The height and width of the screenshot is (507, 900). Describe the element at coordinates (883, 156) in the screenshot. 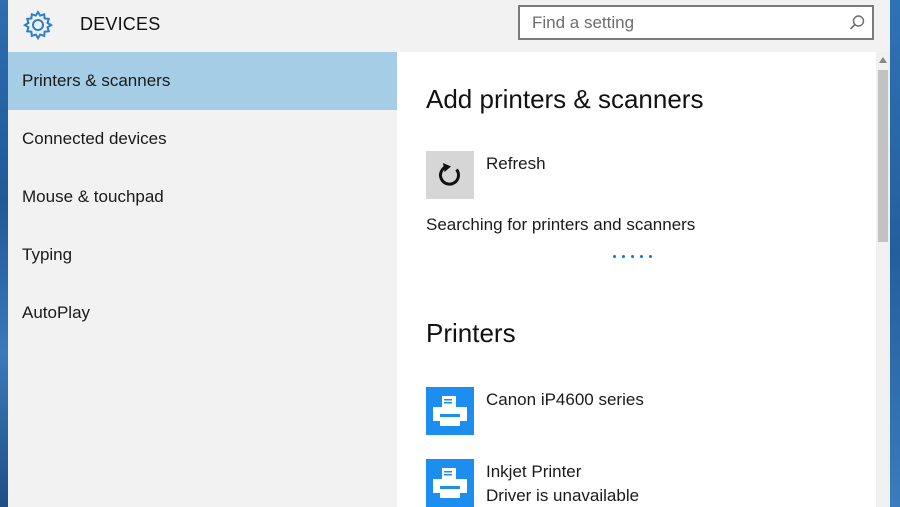

I see `scroll-thumb` at that location.